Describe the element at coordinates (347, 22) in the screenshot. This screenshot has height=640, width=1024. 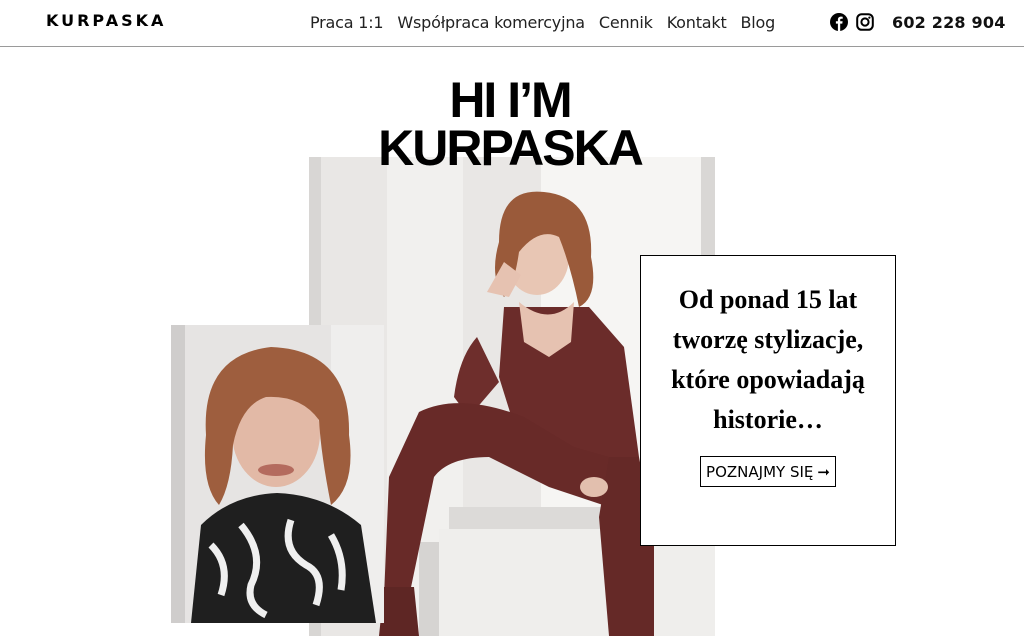
I see `nav-praca: Praca 1:1` at that location.